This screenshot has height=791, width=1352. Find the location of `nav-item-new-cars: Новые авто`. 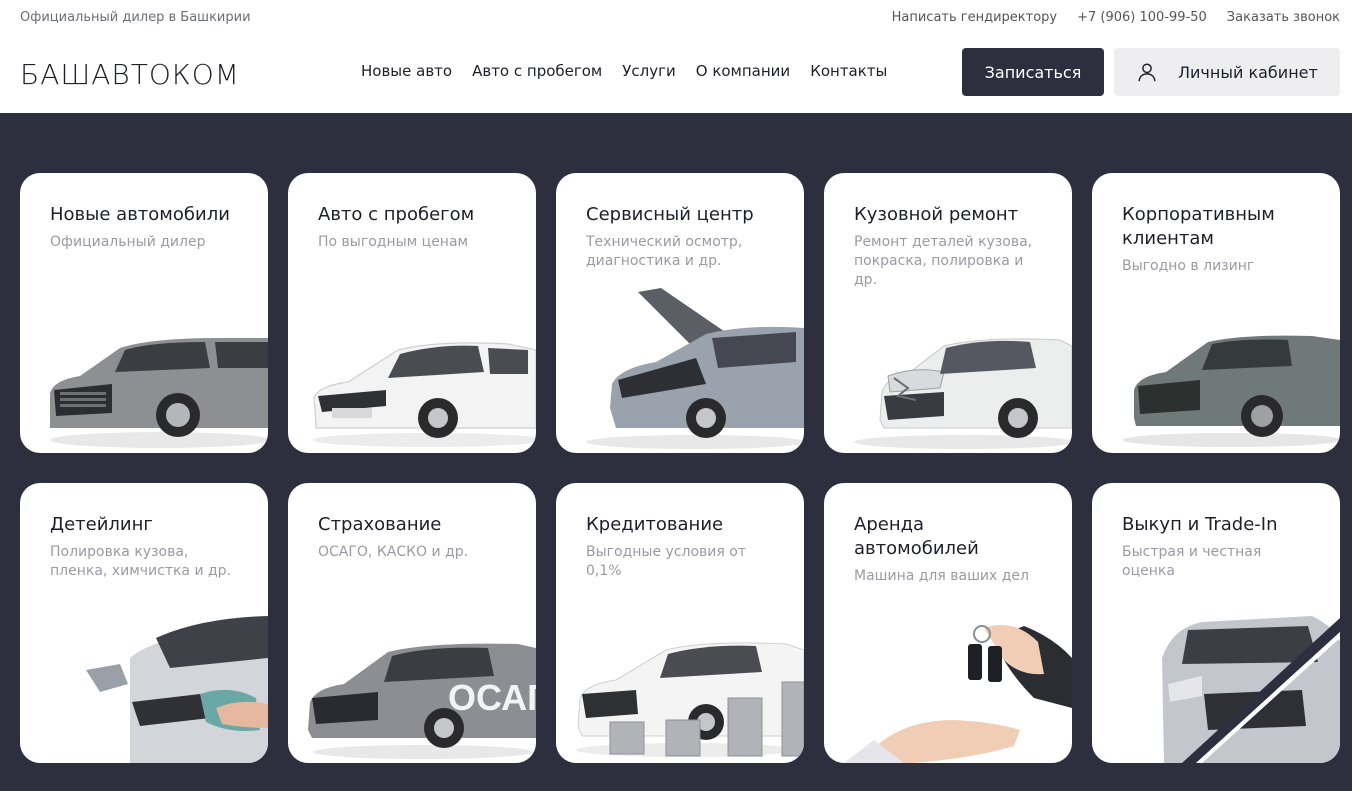

nav-item-new-cars: Новые авто is located at coordinates (406, 71).